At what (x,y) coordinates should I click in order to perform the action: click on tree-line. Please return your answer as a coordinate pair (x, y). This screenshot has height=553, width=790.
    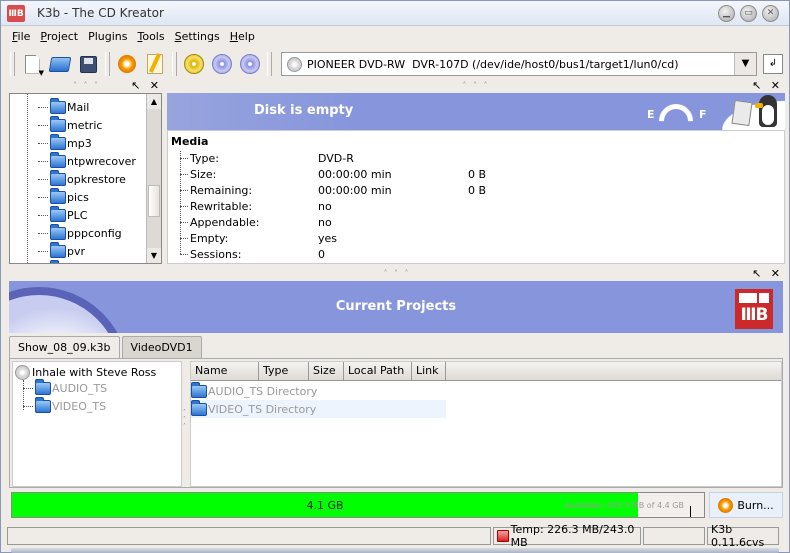
    Looking at the image, I should click on (27, 178).